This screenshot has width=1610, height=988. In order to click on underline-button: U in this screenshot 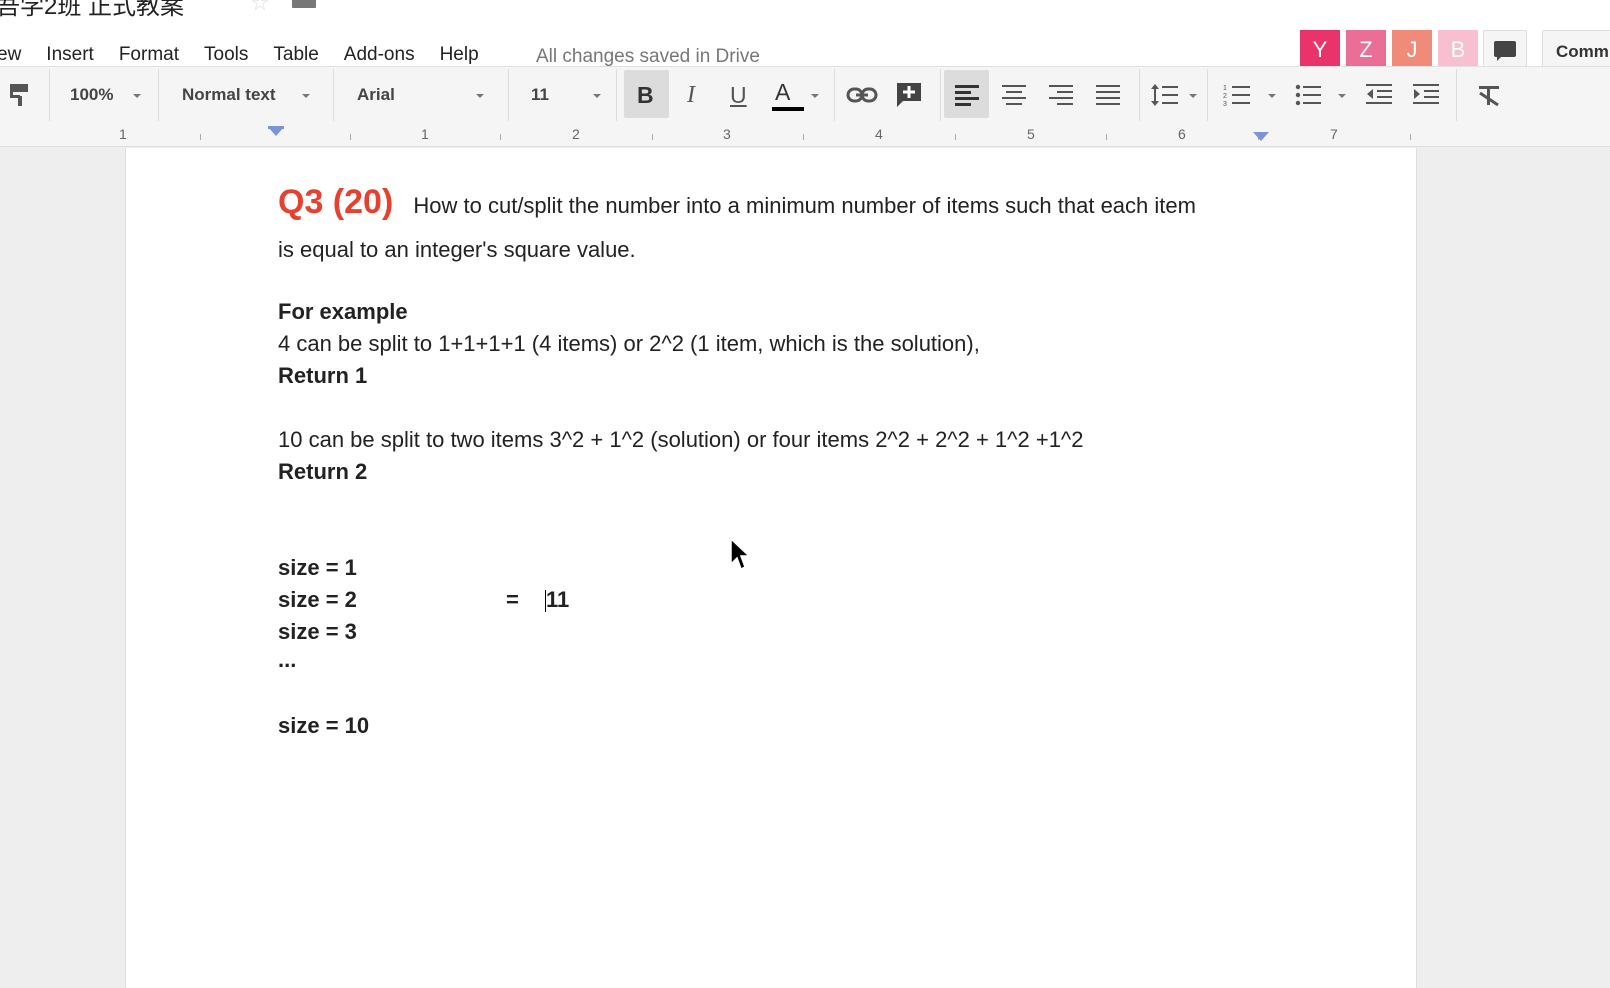, I will do `click(738, 95)`.